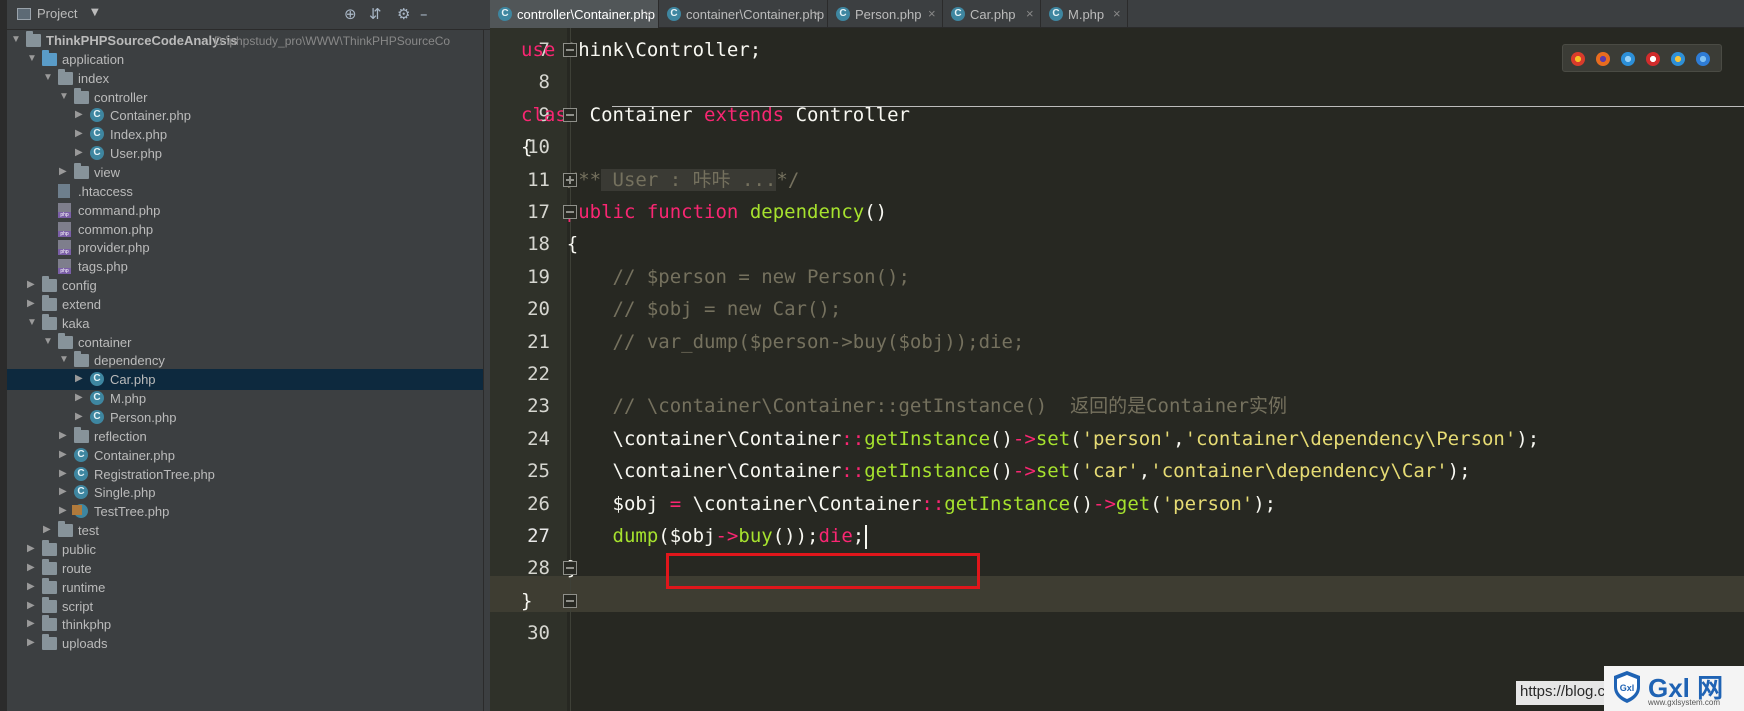  I want to click on tree-file: ▶ C Car.php, so click(245, 380).